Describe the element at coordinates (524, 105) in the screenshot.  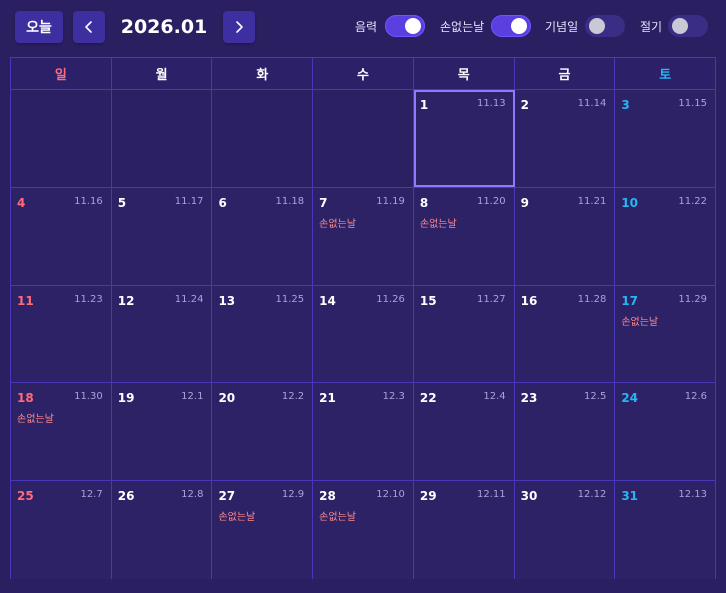
I see `day-number: 2` at that location.